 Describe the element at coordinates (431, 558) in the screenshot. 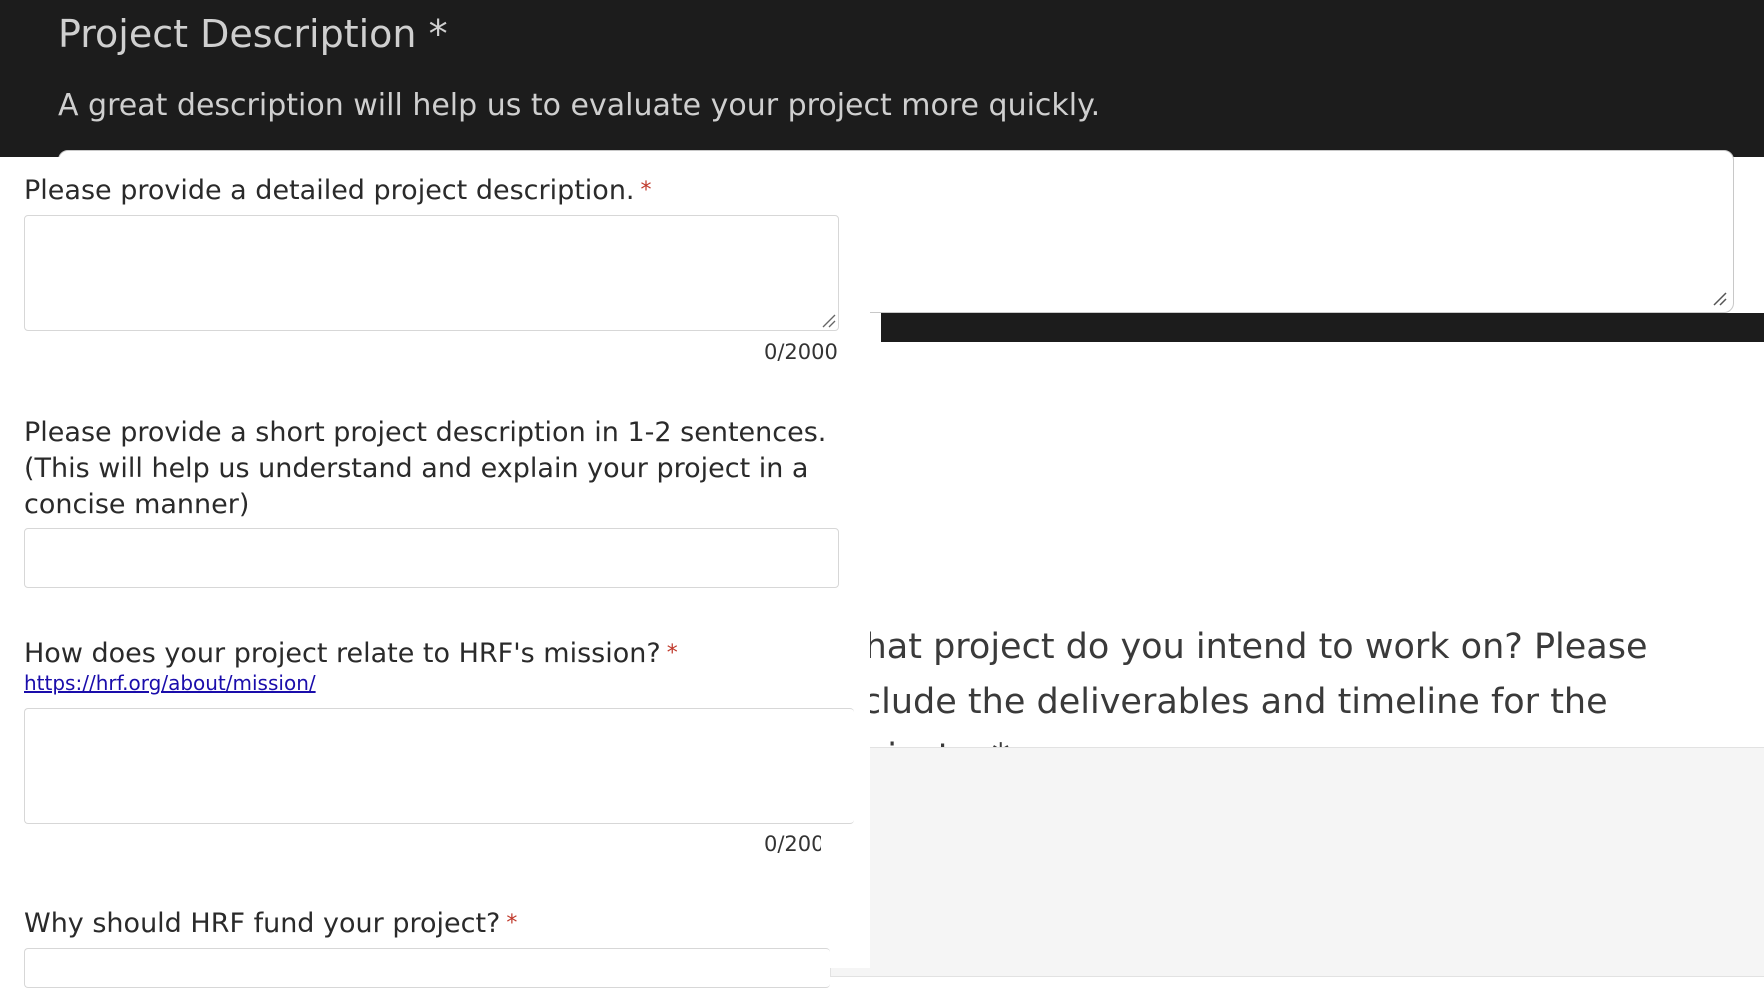

I see `short-description-input` at that location.